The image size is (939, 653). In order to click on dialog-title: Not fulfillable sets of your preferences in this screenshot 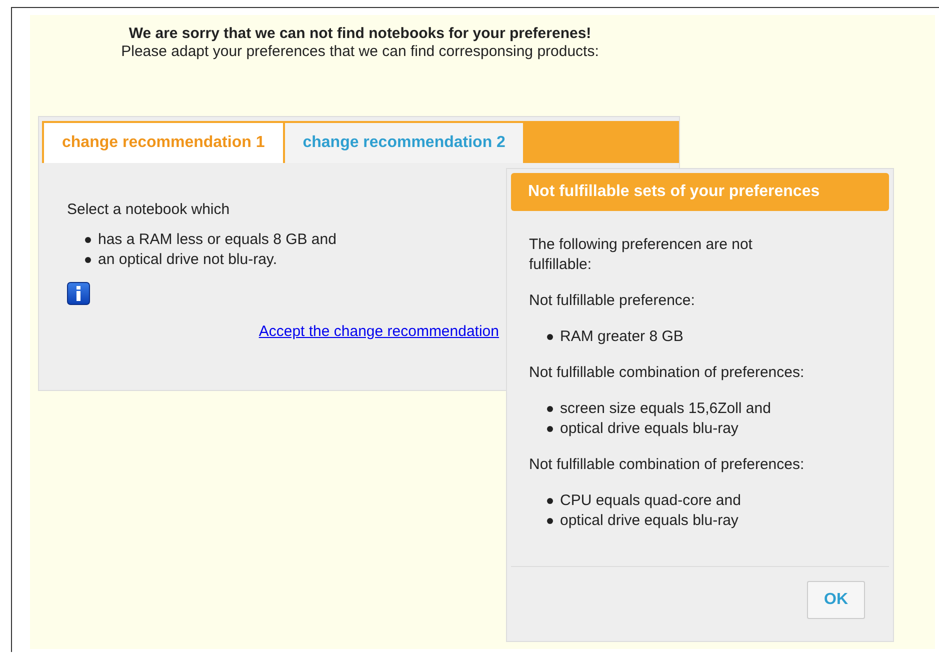, I will do `click(700, 192)`.